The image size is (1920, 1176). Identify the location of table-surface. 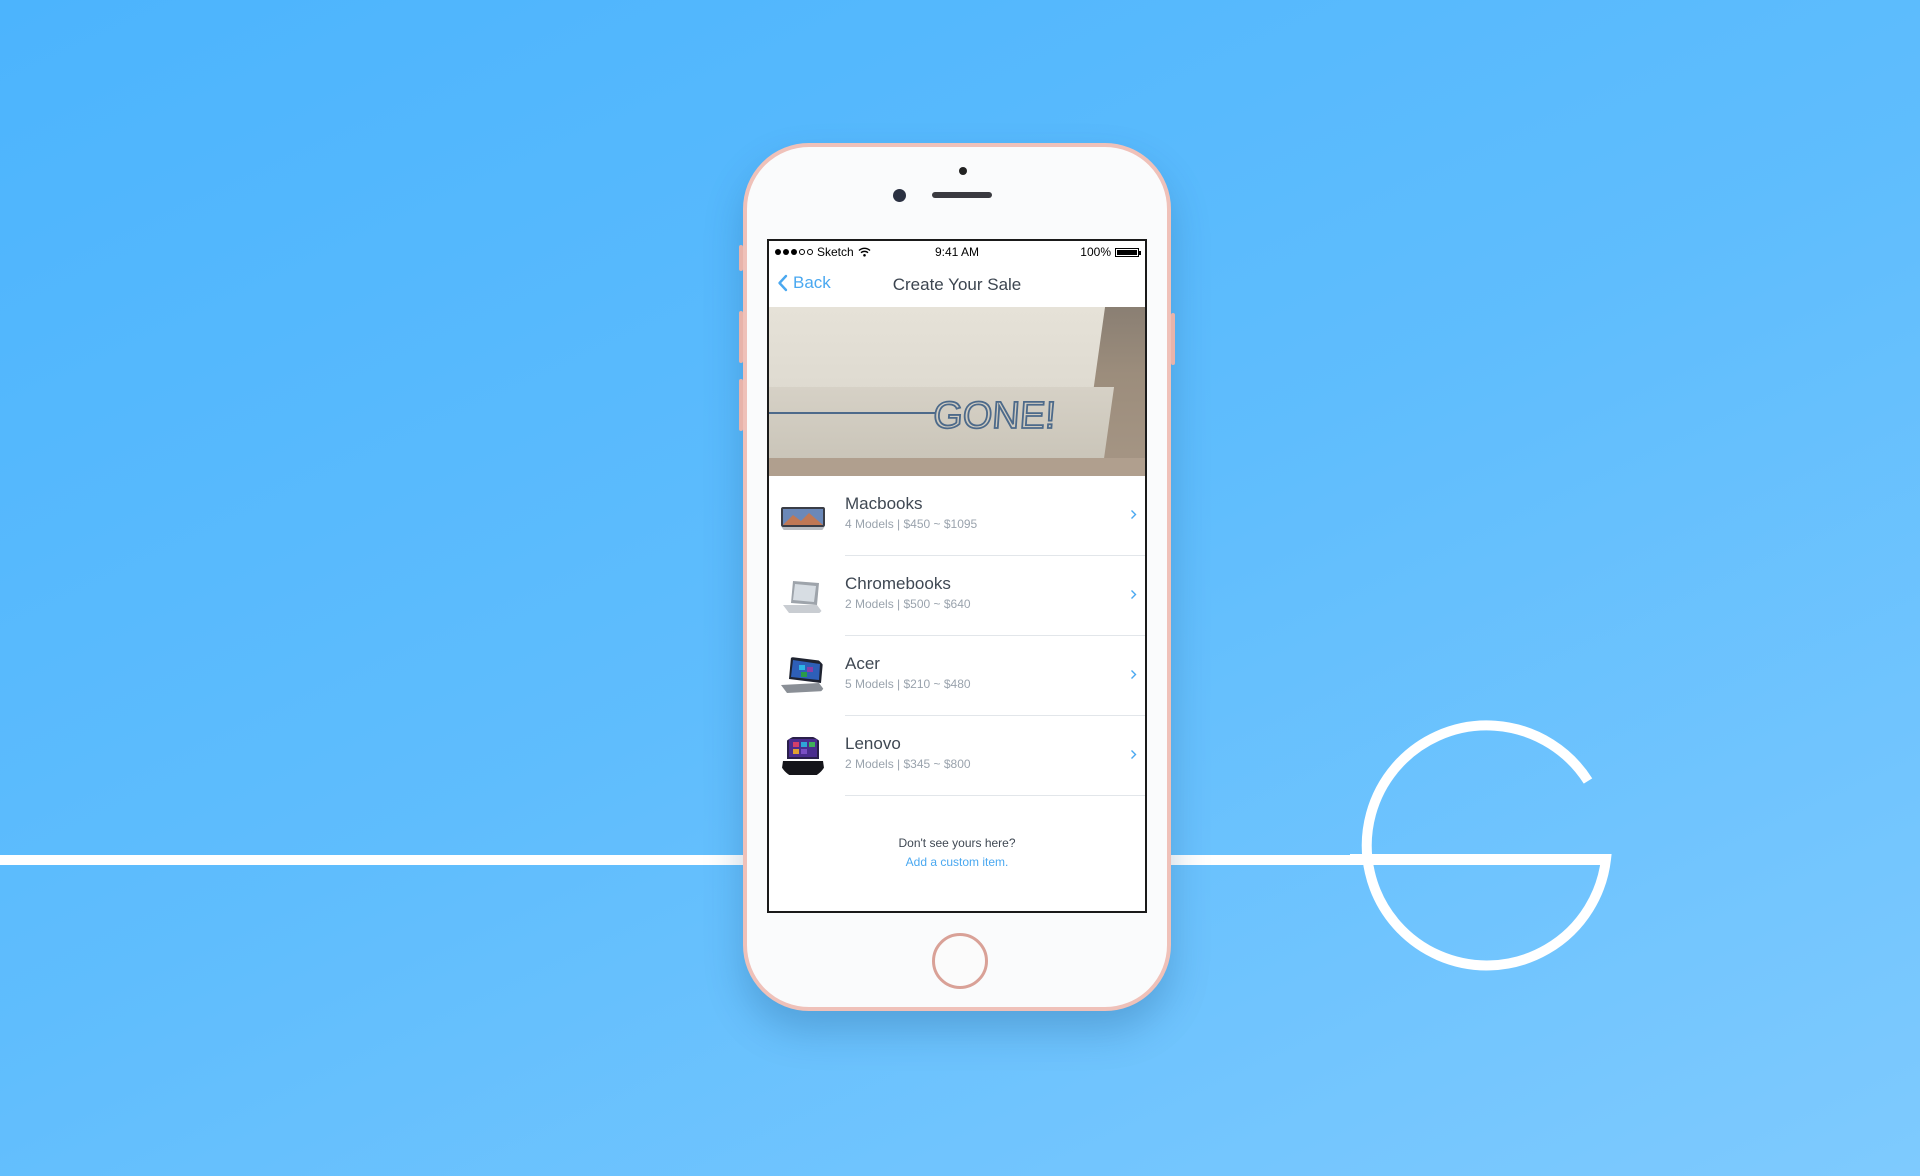
(957, 467).